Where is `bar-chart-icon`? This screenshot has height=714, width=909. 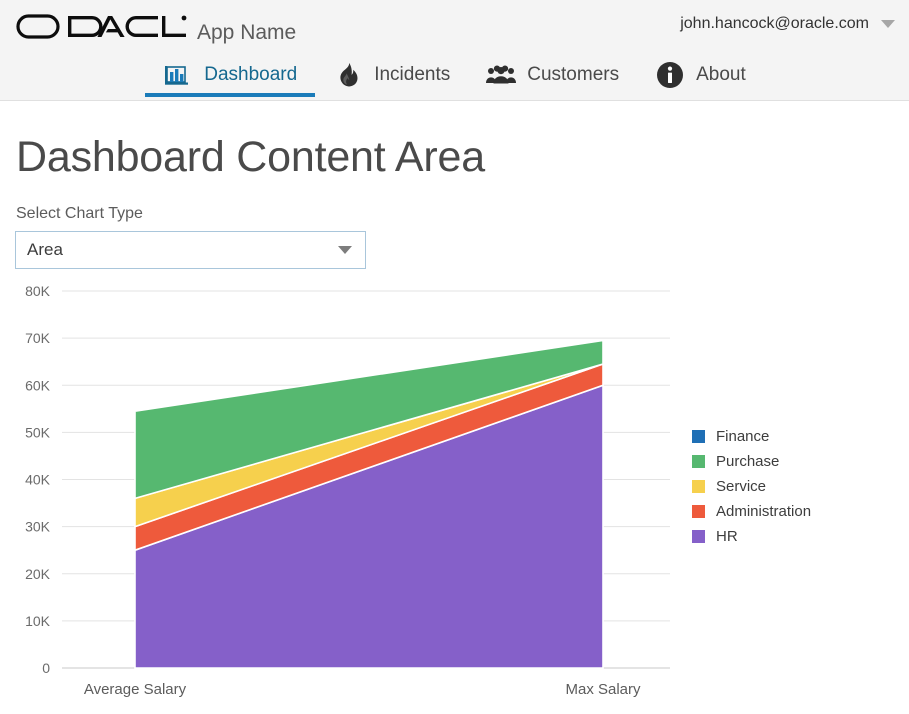 bar-chart-icon is located at coordinates (178, 75).